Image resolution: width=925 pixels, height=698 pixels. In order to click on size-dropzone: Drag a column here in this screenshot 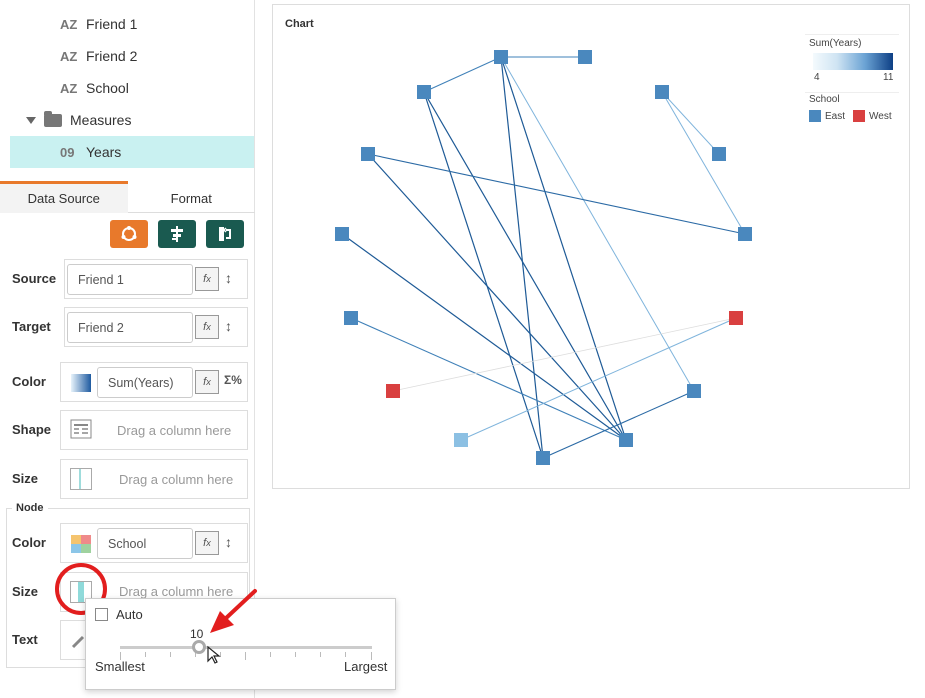, I will do `click(154, 479)`.